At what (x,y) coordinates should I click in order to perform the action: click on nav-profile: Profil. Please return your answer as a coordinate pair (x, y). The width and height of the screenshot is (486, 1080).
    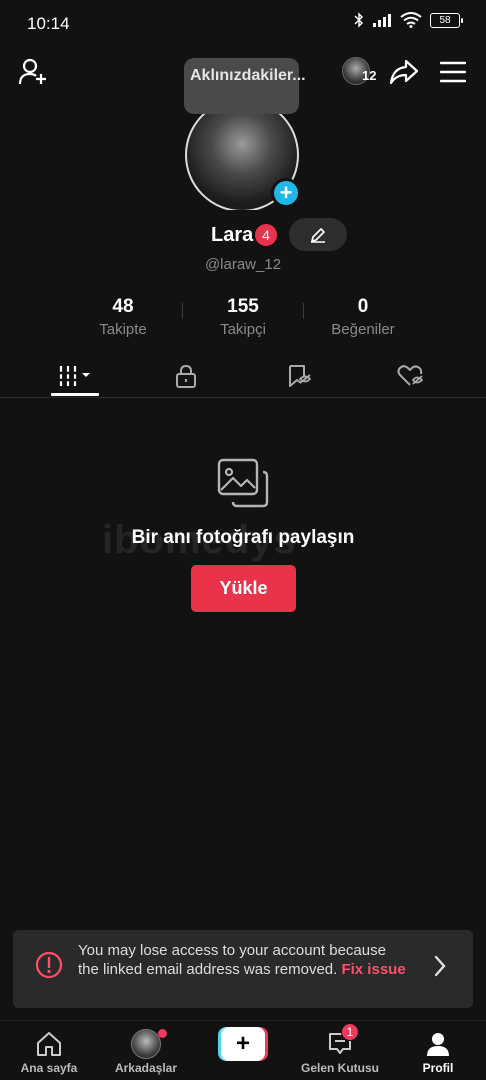
    Looking at the image, I should click on (438, 1050).